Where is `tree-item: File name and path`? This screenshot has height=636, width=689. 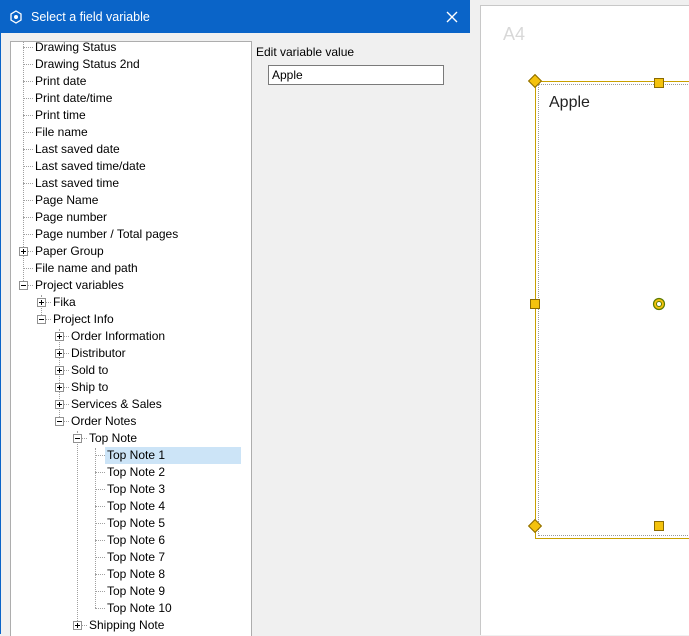
tree-item: File name and path is located at coordinates (86, 268).